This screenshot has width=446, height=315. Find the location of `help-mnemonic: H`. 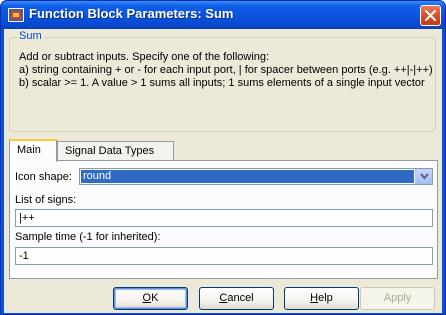

help-mnemonic: H is located at coordinates (314, 298).